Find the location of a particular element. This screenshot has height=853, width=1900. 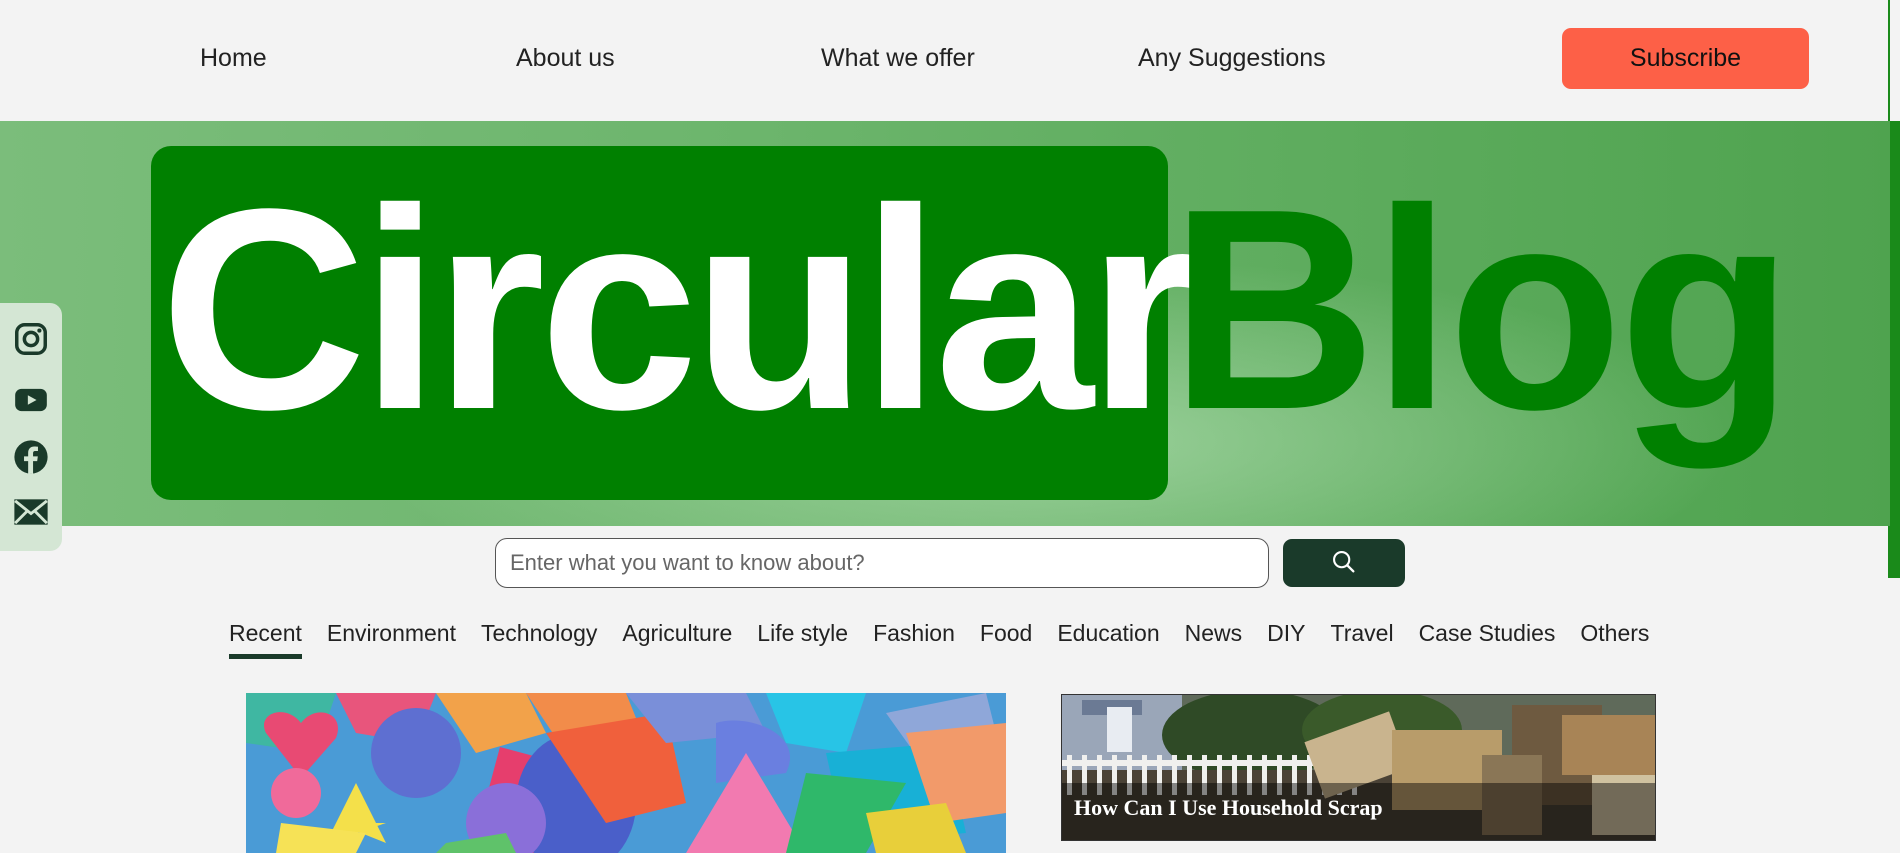

email-icon is located at coordinates (31, 512).